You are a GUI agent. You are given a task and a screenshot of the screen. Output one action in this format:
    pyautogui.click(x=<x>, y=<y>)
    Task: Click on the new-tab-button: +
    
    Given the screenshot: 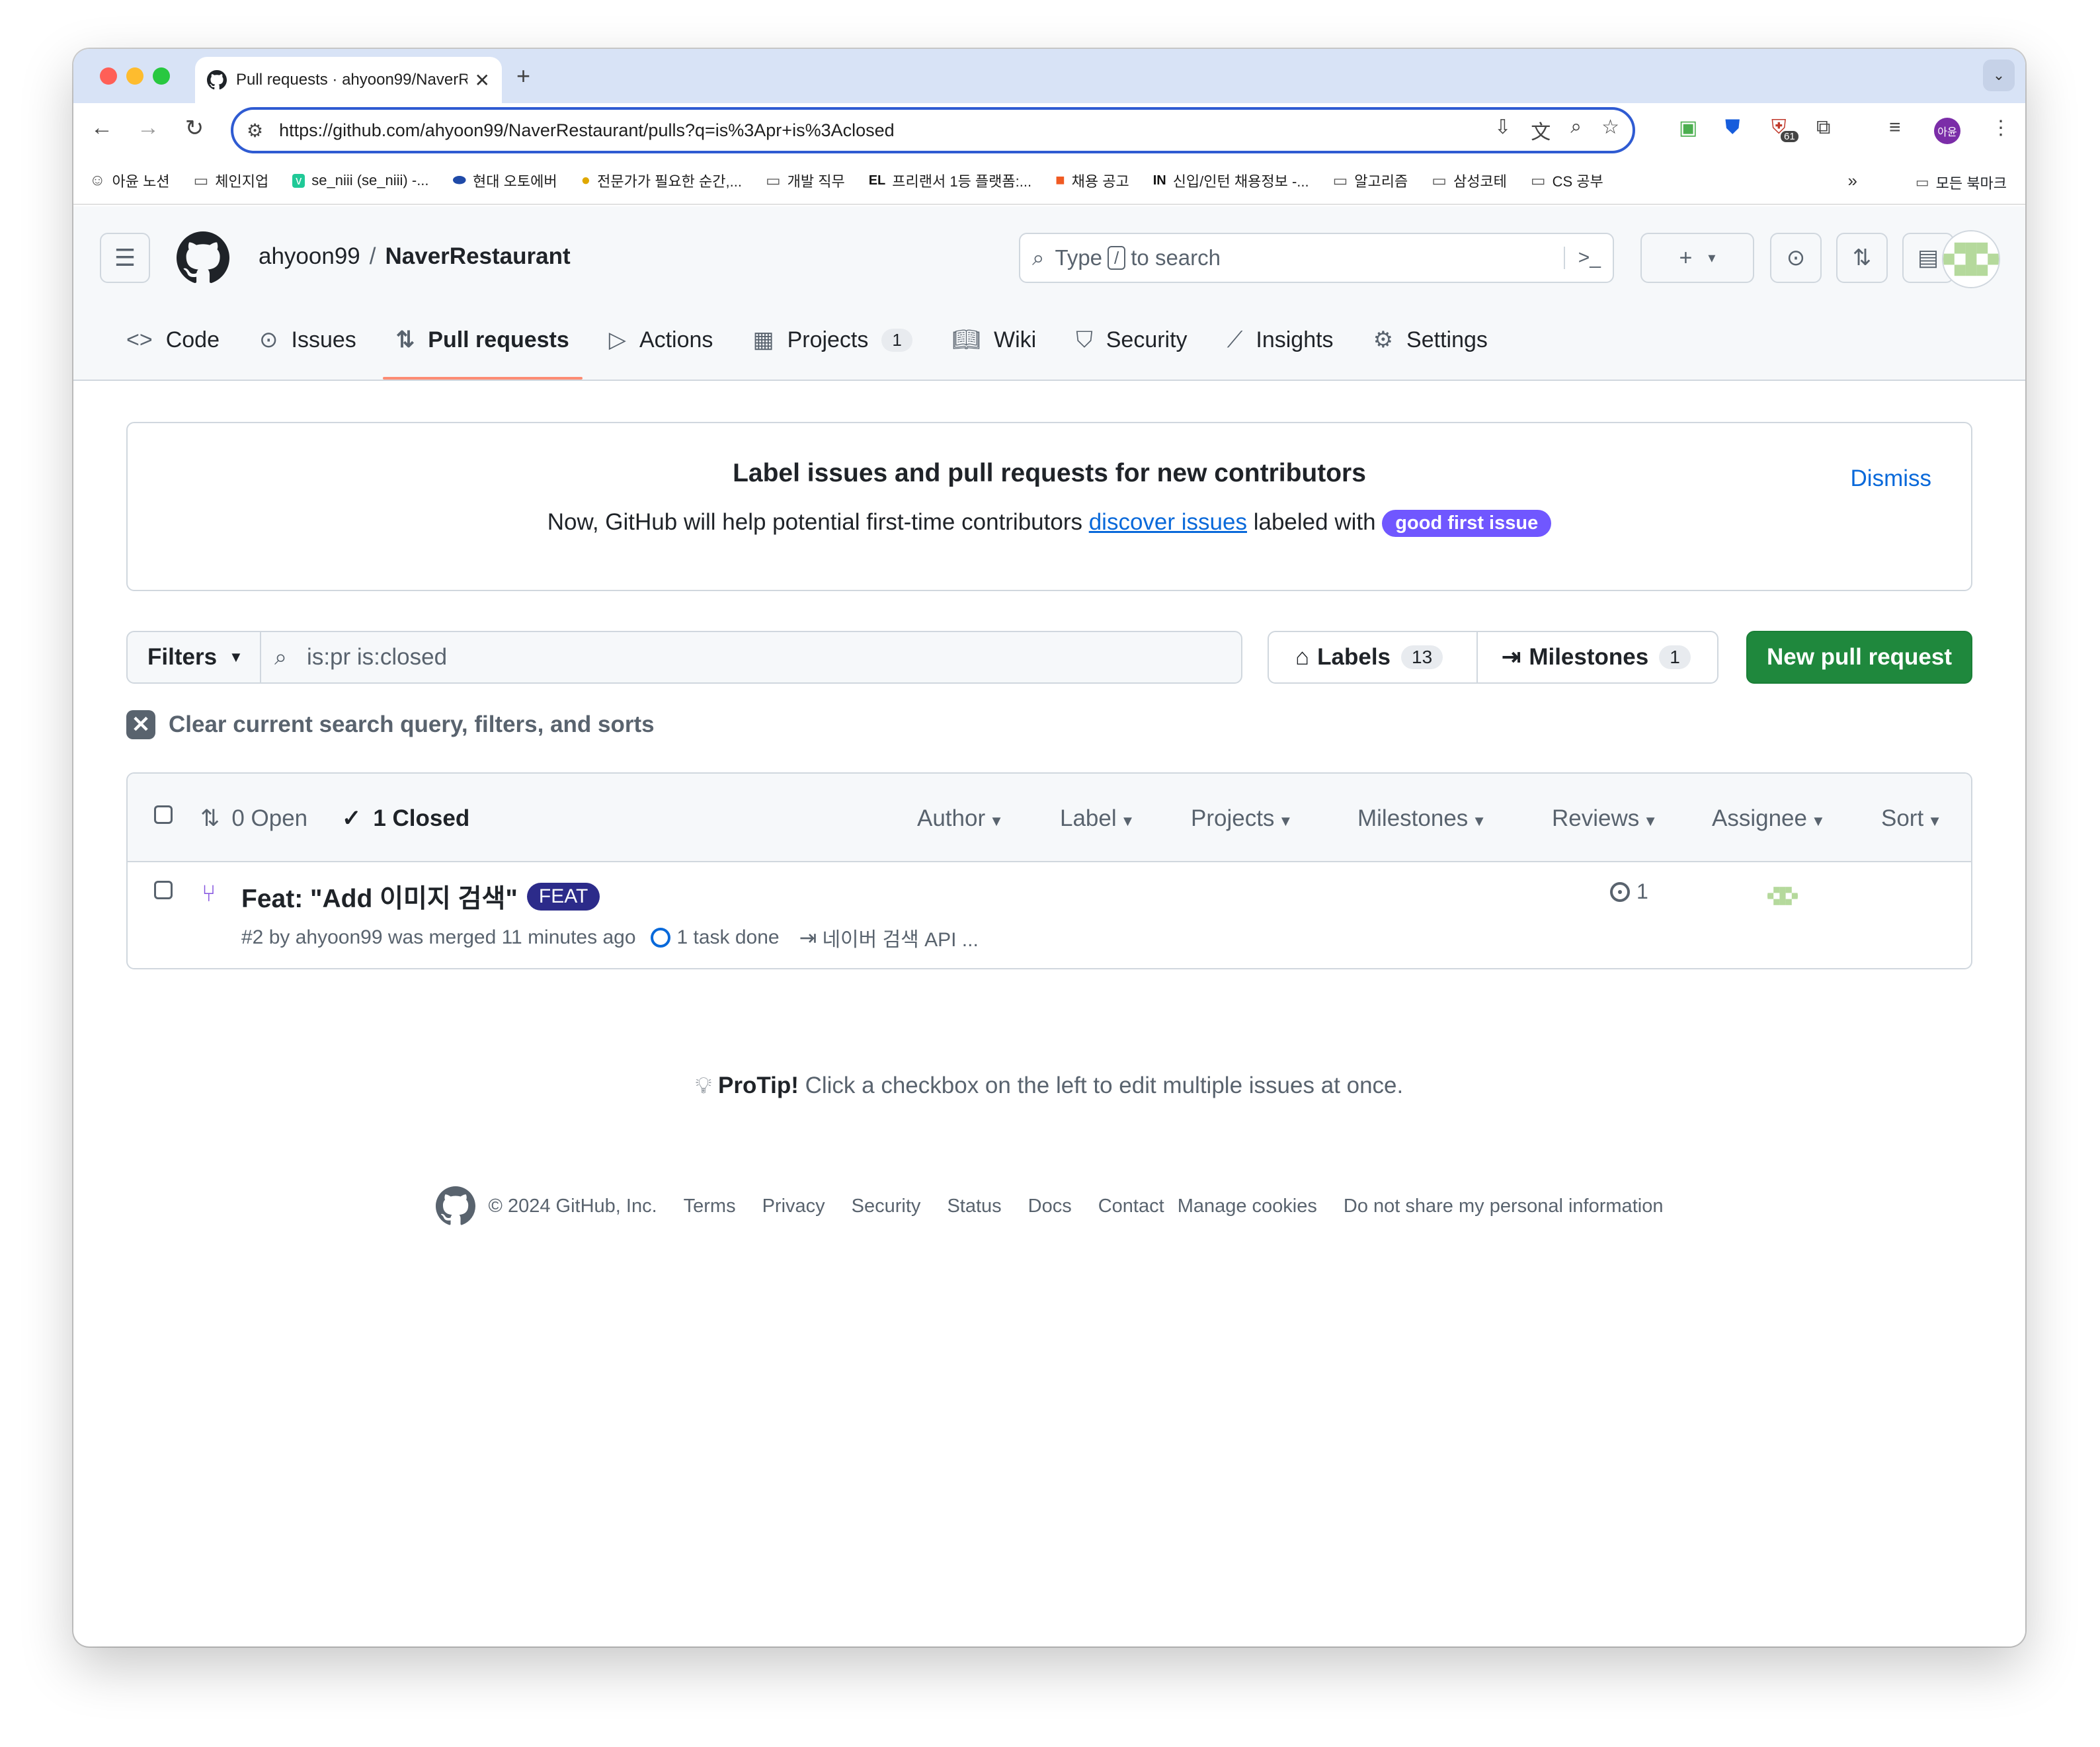 What is the action you would take?
    pyautogui.click(x=523, y=76)
    